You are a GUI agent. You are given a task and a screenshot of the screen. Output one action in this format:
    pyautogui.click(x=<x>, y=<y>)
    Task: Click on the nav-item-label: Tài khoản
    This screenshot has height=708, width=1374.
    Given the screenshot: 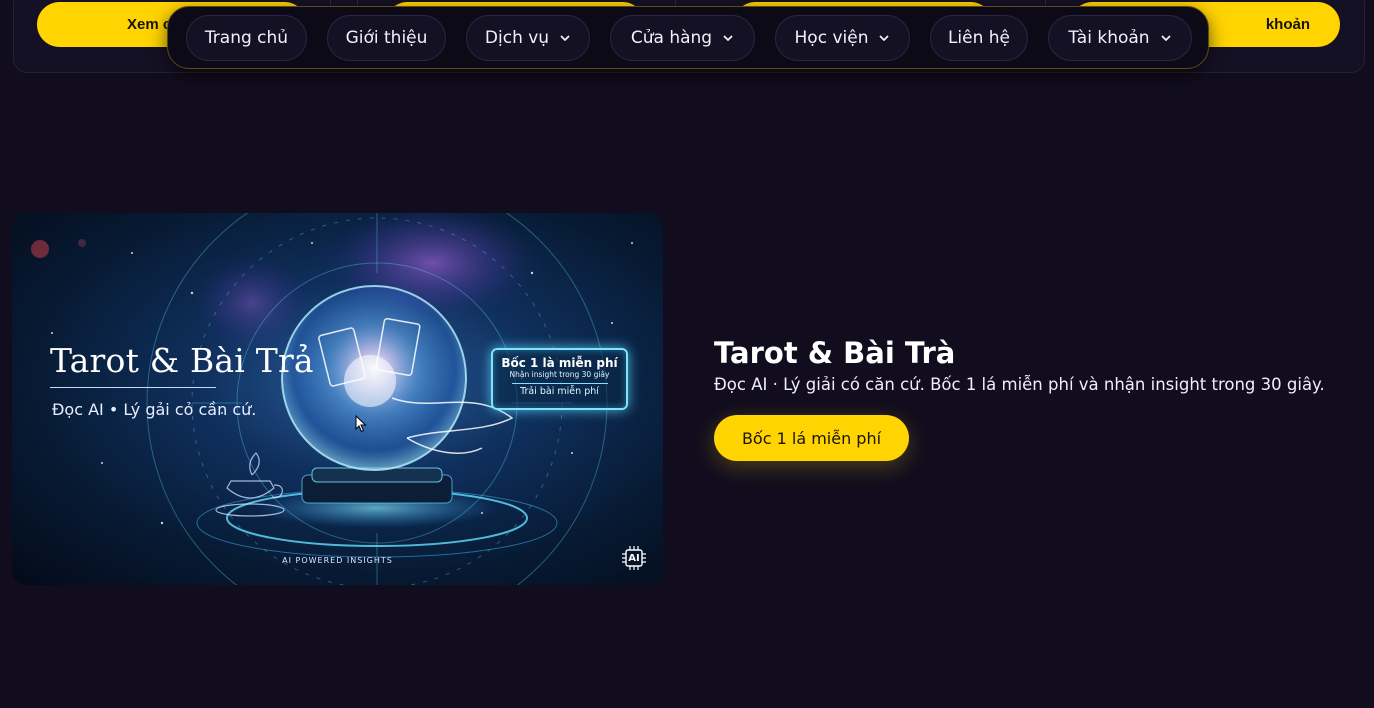 What is the action you would take?
    pyautogui.click(x=1109, y=38)
    